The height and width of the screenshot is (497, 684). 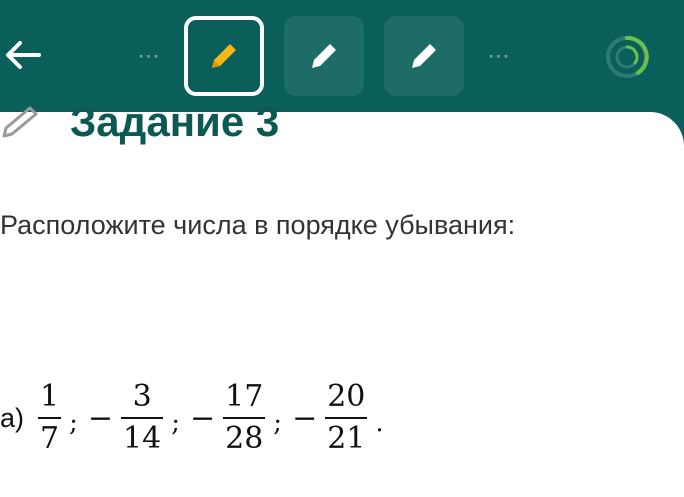 What do you see at coordinates (12, 417) in the screenshot?
I see `item-label: а)` at bounding box center [12, 417].